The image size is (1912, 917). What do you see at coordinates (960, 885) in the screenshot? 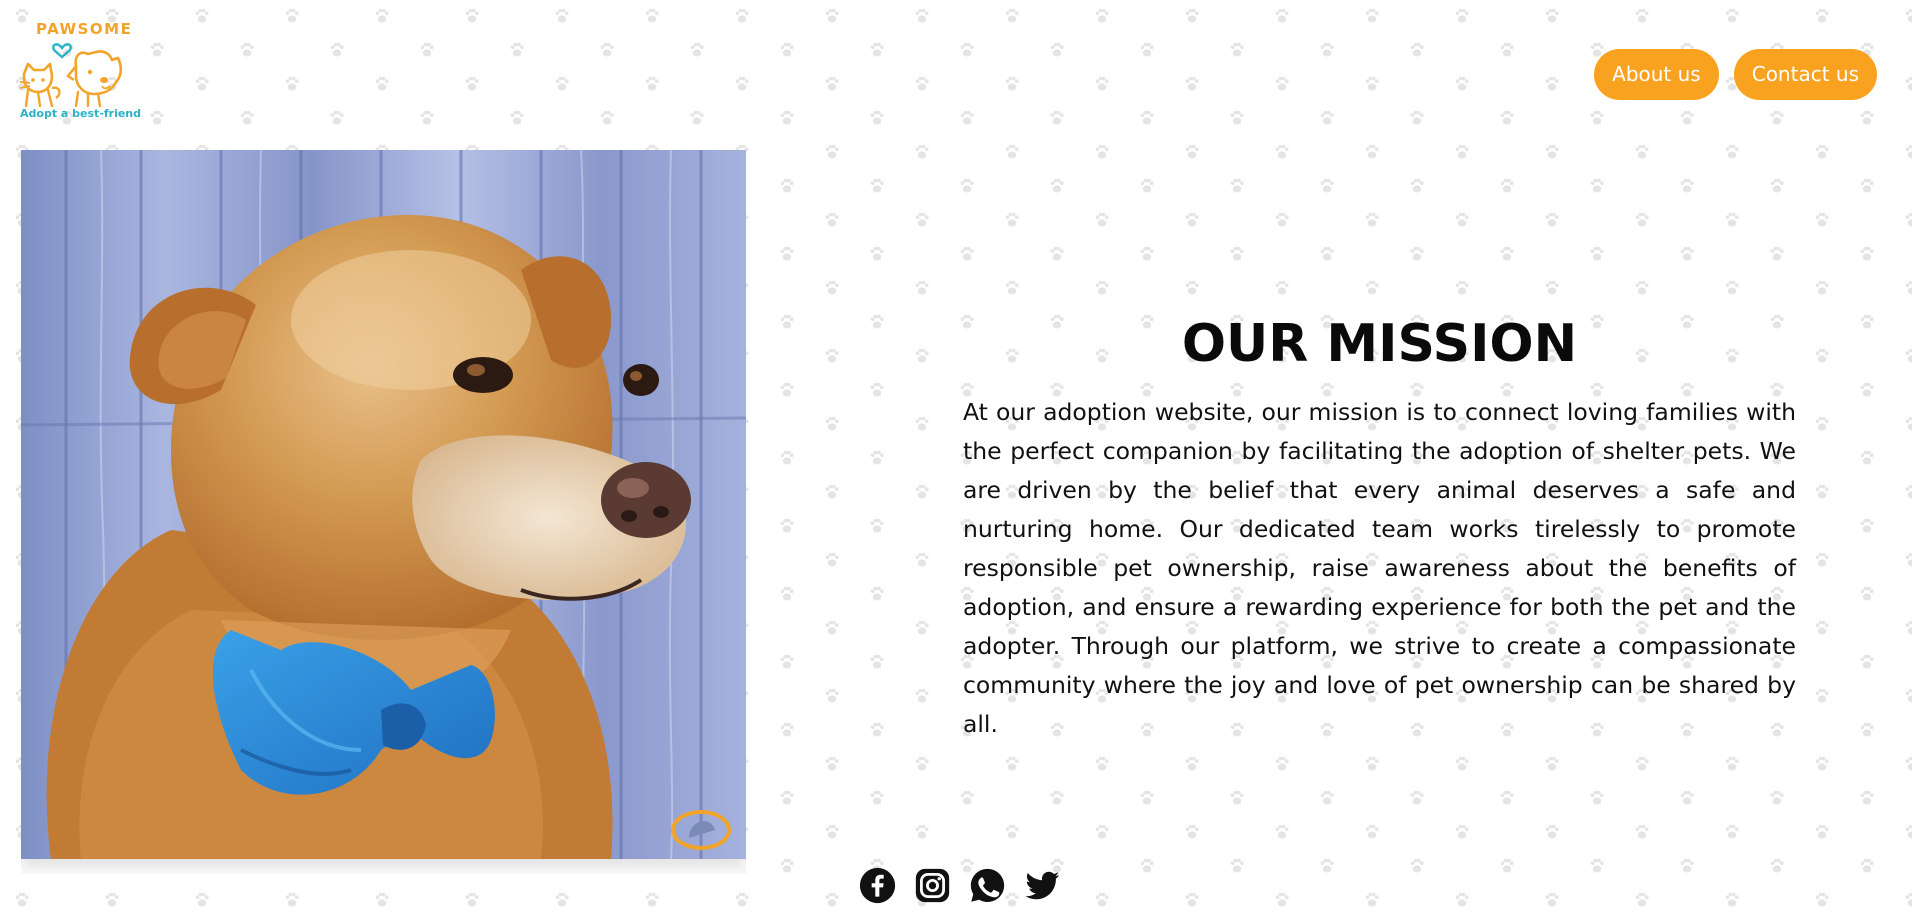
I see `social-links` at bounding box center [960, 885].